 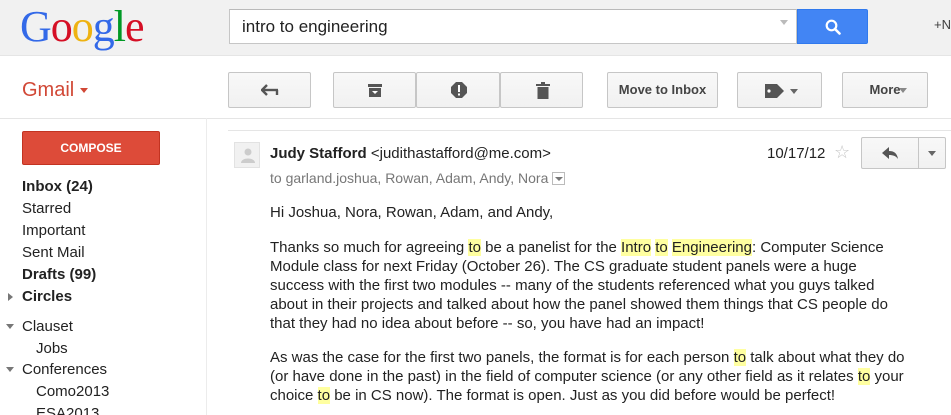 I want to click on message-text: : Computer Science, so click(x=817, y=247).